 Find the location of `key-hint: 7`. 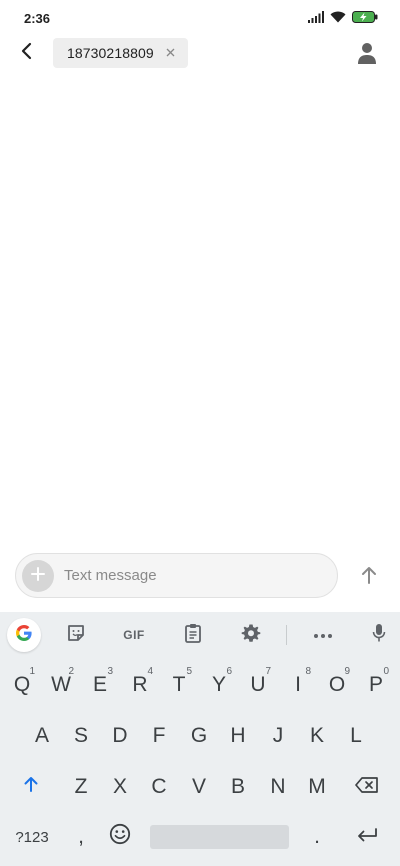

key-hint: 7 is located at coordinates (268, 671).